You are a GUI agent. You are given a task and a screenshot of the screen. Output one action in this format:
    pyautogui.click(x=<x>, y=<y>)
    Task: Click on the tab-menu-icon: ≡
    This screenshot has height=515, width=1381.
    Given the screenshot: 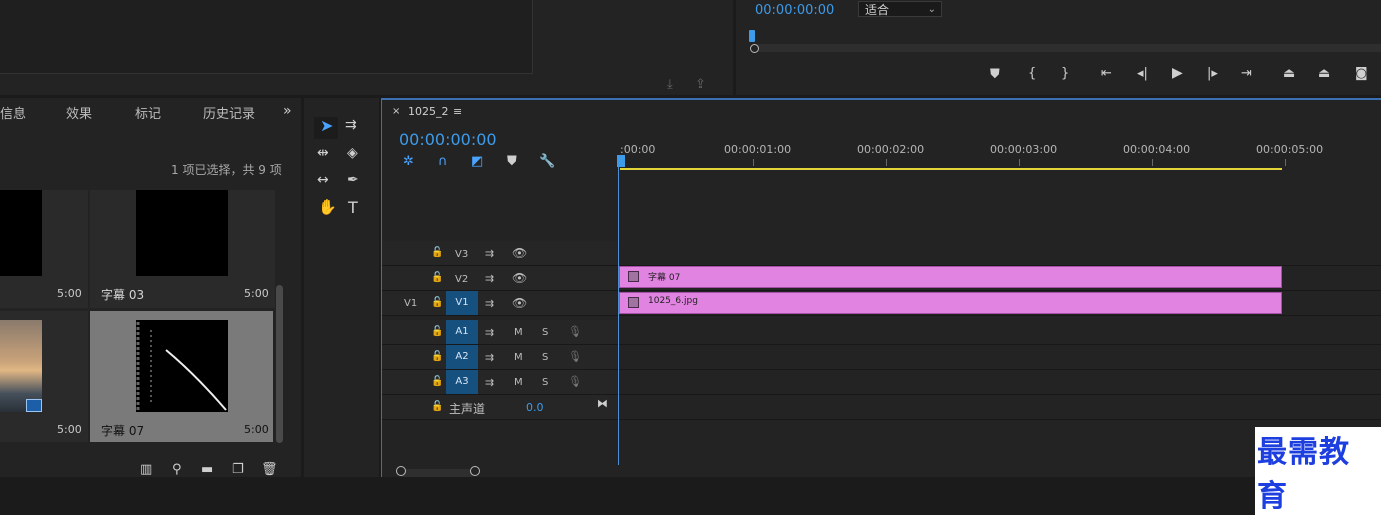 What is the action you would take?
    pyautogui.click(x=457, y=111)
    